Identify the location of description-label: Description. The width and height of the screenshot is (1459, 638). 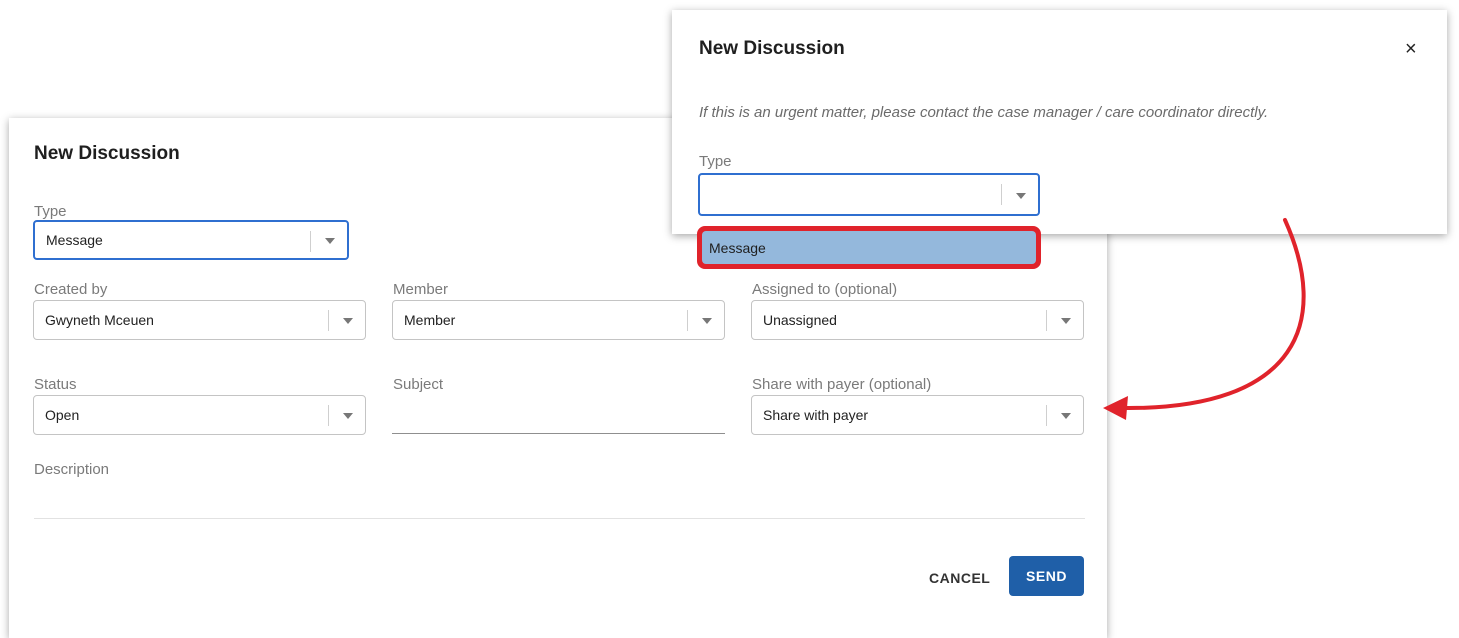
(72, 469).